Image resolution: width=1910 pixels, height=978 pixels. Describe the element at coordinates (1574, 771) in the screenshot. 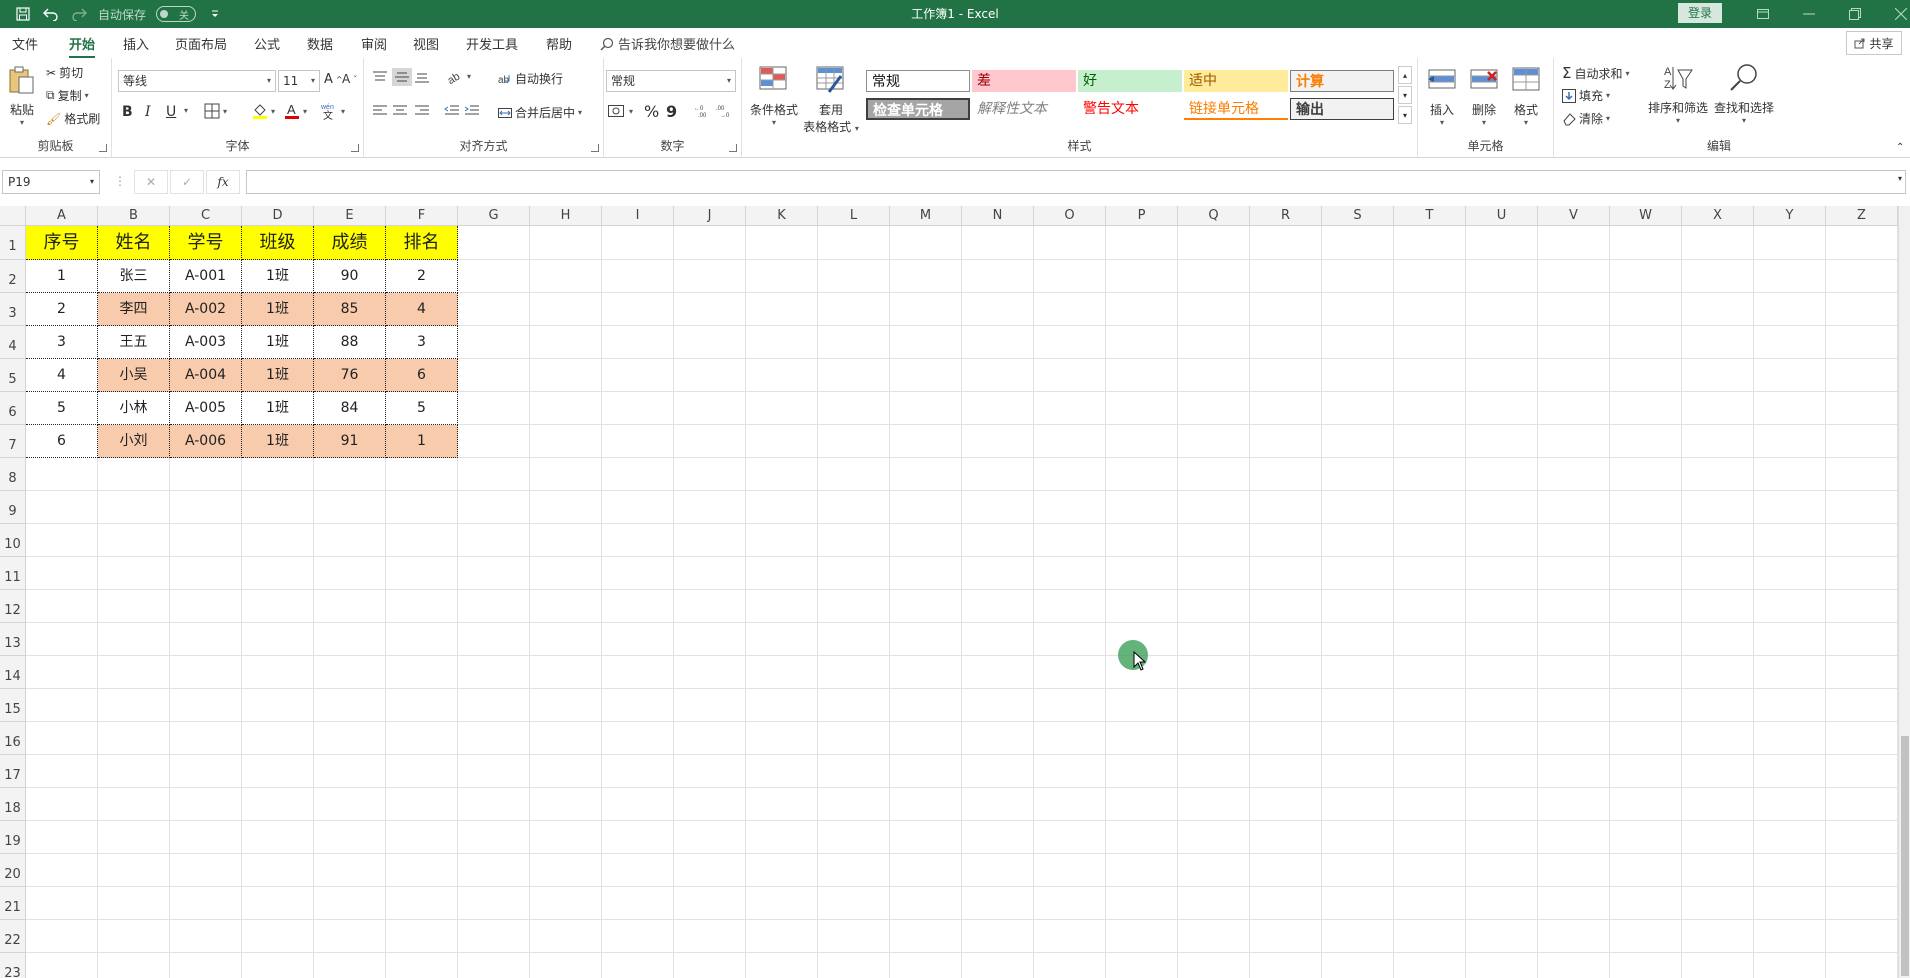

I see `cell-v17` at that location.